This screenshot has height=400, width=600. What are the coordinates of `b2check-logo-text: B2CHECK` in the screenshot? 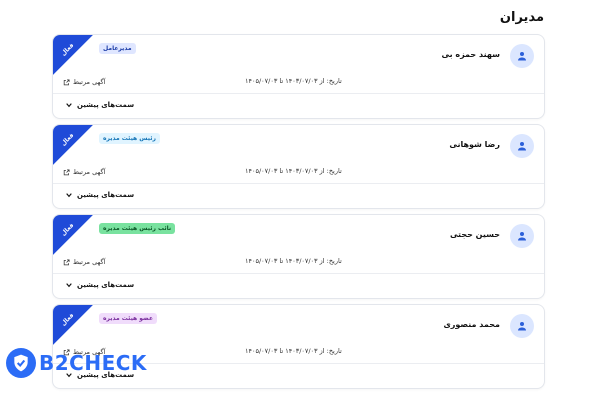 It's located at (93, 363).